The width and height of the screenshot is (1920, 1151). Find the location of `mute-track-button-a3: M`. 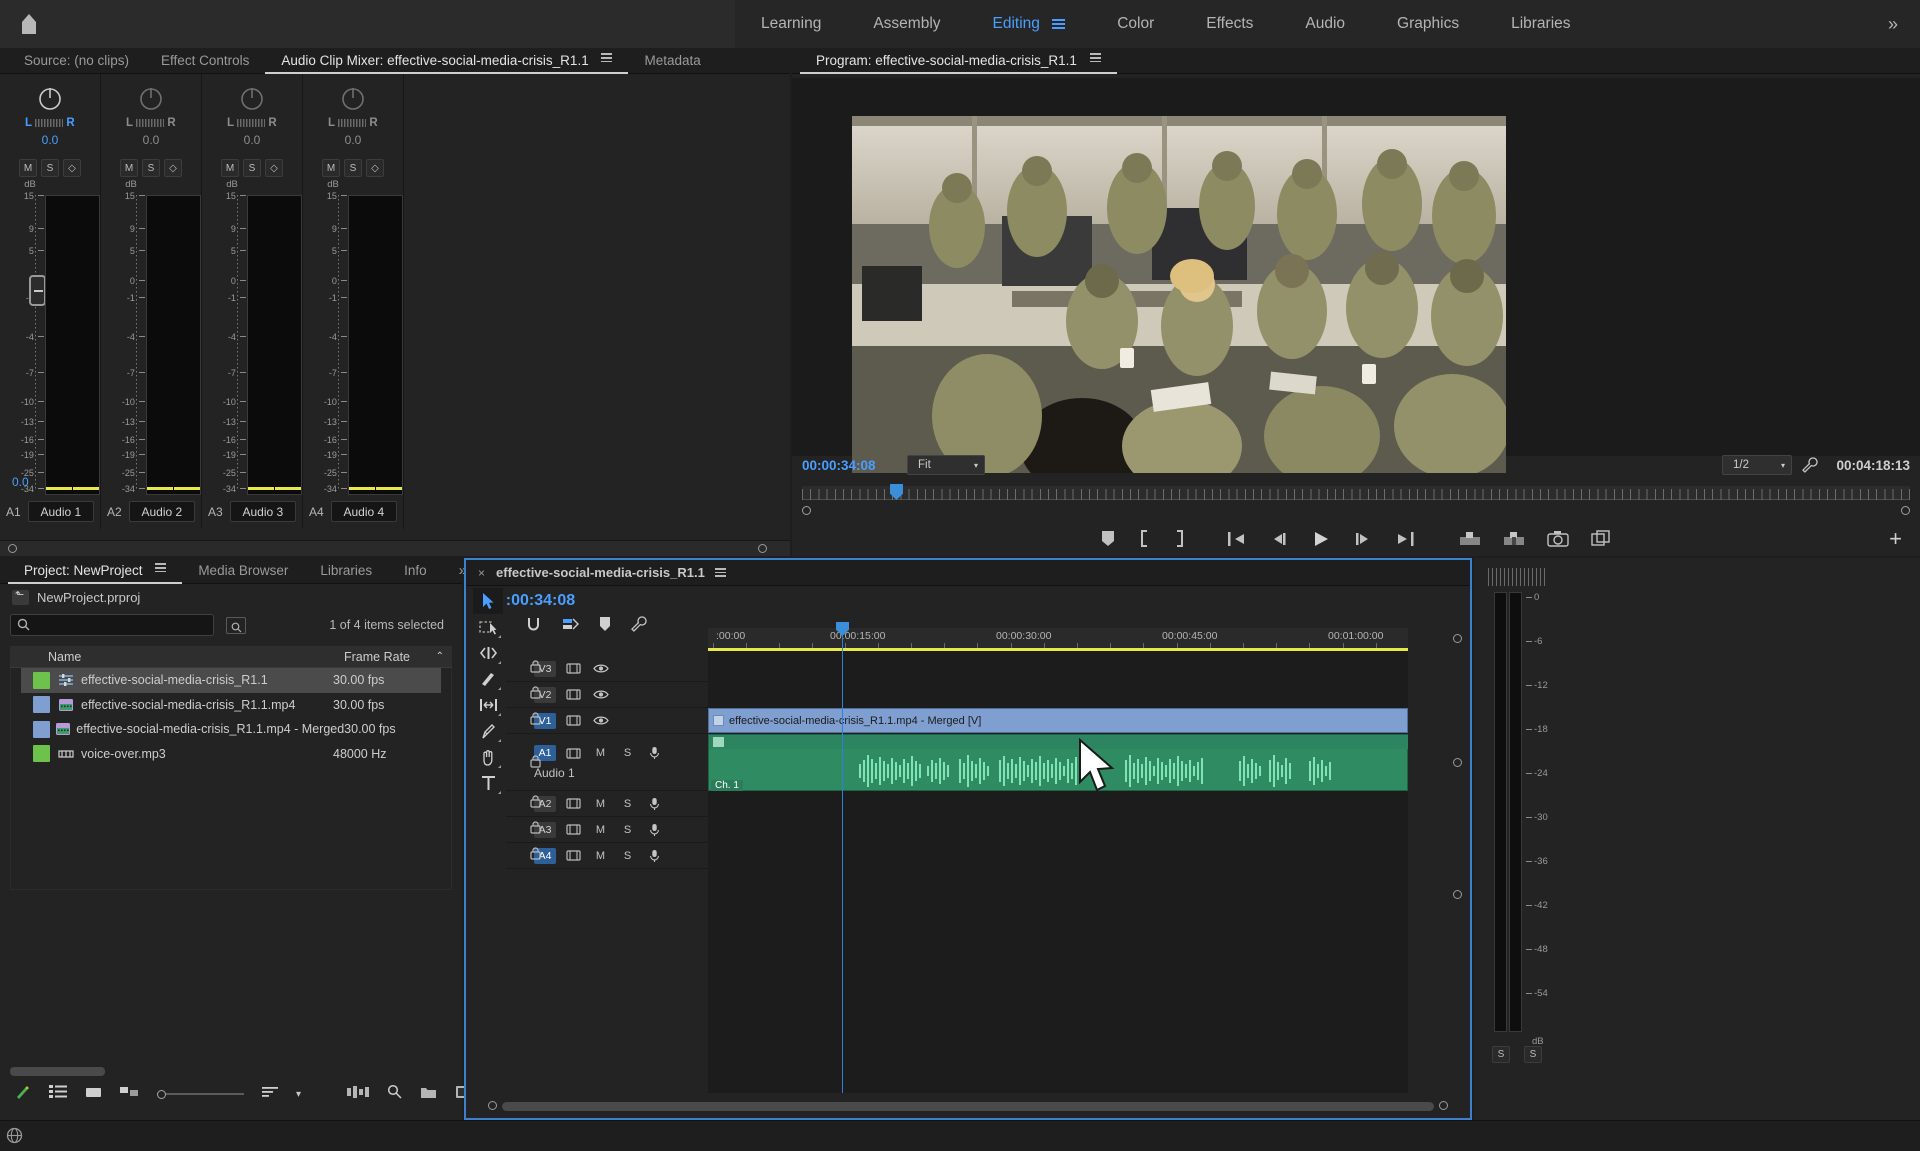

mute-track-button-a3: M is located at coordinates (600, 829).